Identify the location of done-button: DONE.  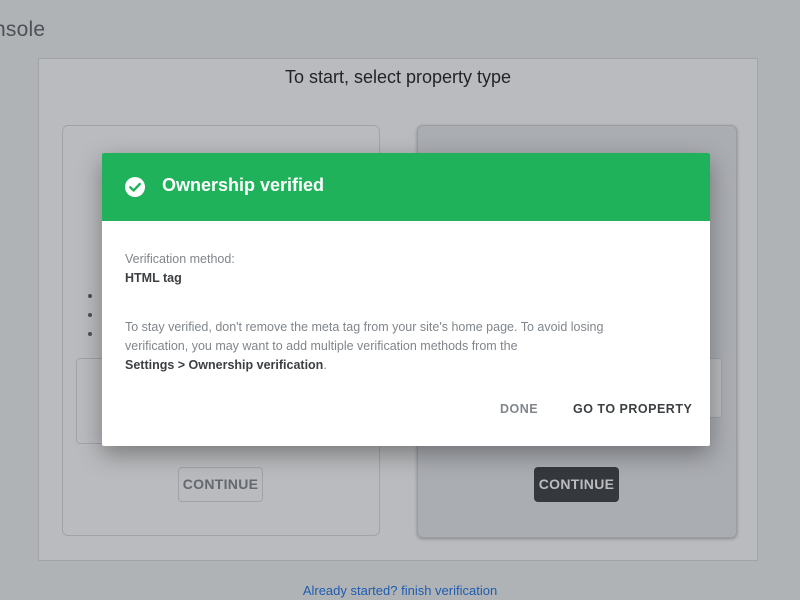
(519, 409).